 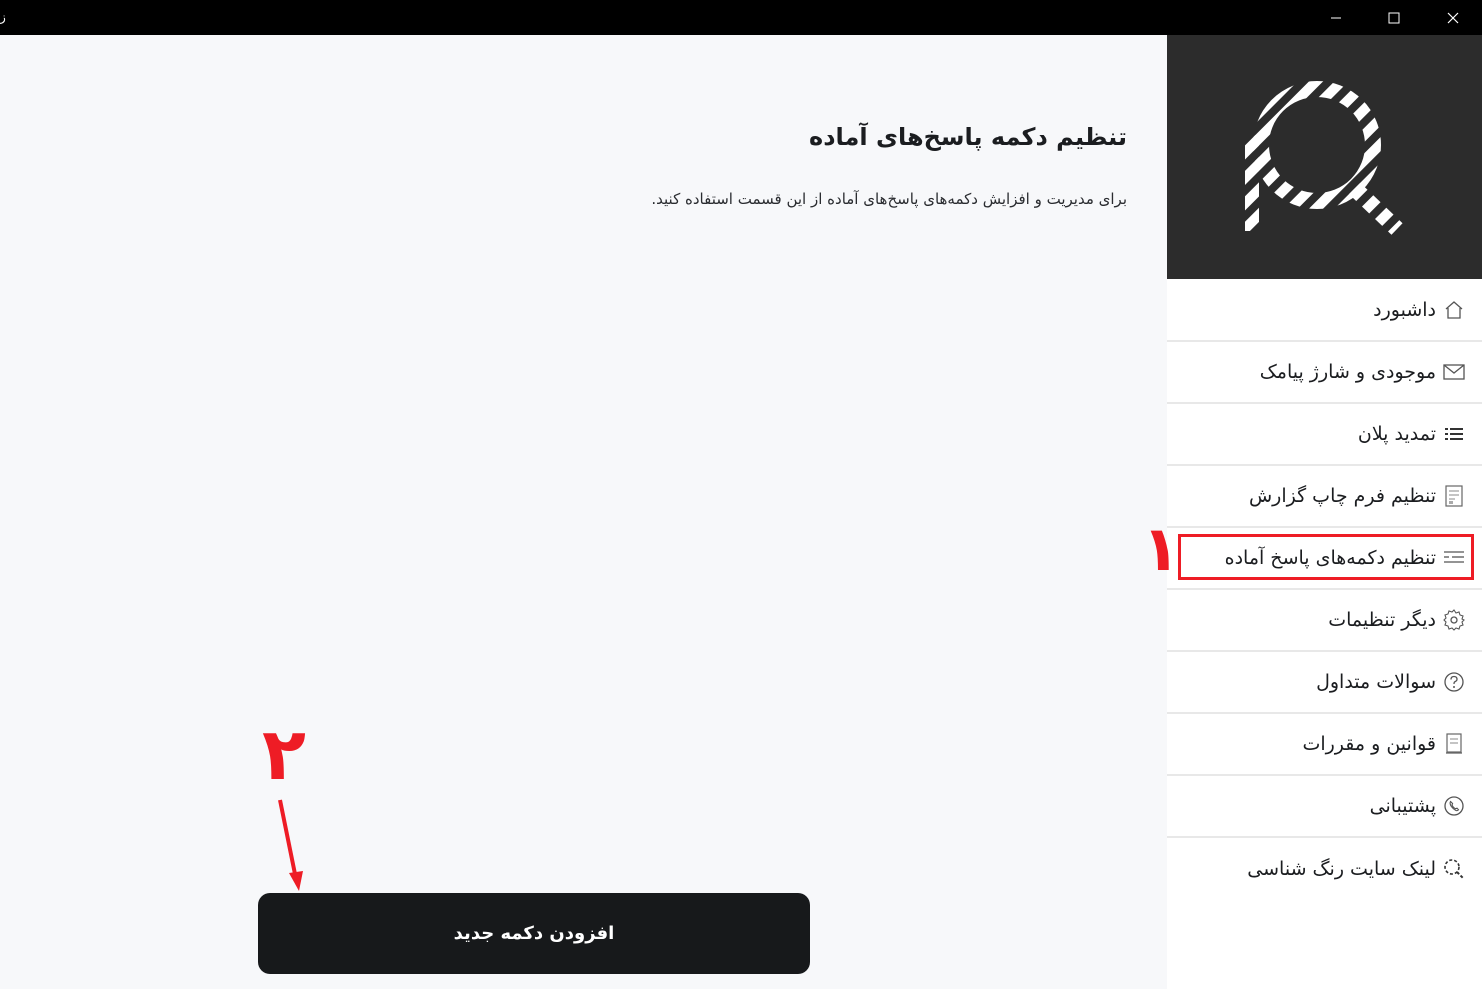 I want to click on sidebar-item-label: موجودی و شارژ پیامک, so click(x=1347, y=372).